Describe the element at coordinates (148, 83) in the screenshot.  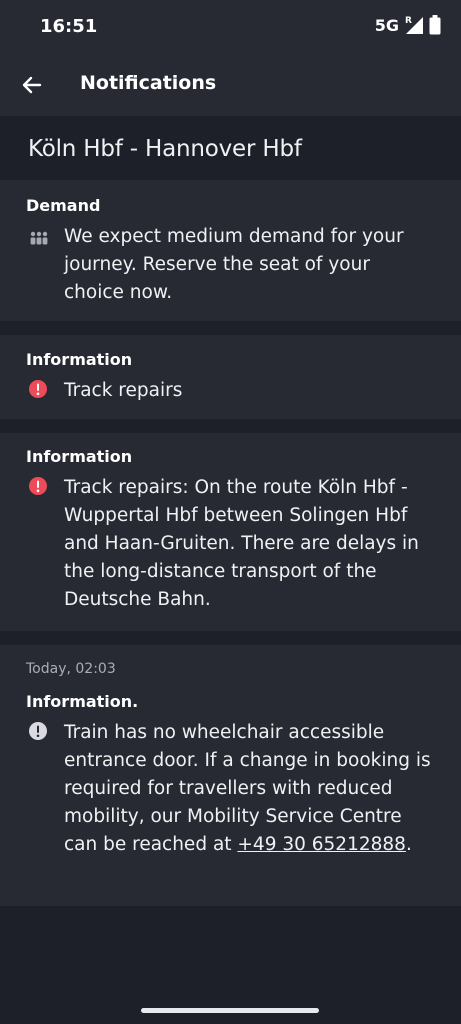
I see `page-title: Notifications` at that location.